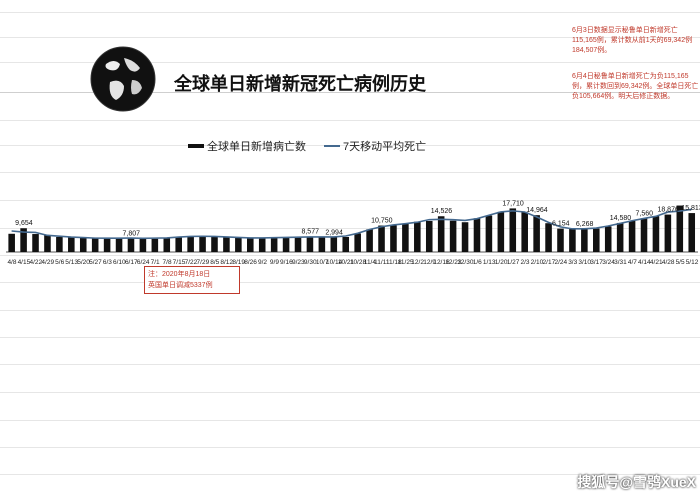 Image resolution: width=700 pixels, height=500 pixels. Describe the element at coordinates (620, 262) in the screenshot. I see `x-tick-label: 3/31` at that location.